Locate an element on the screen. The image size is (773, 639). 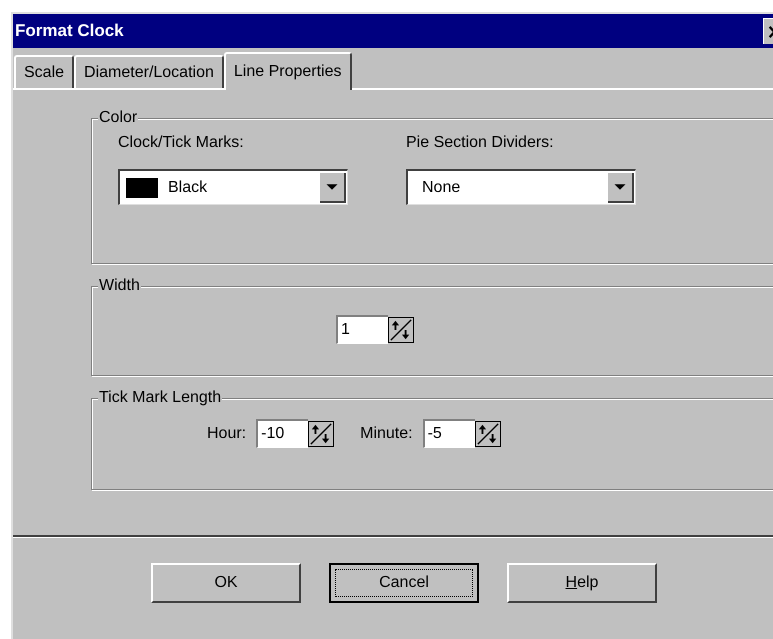
window-title: Format Clock is located at coordinates (69, 31).